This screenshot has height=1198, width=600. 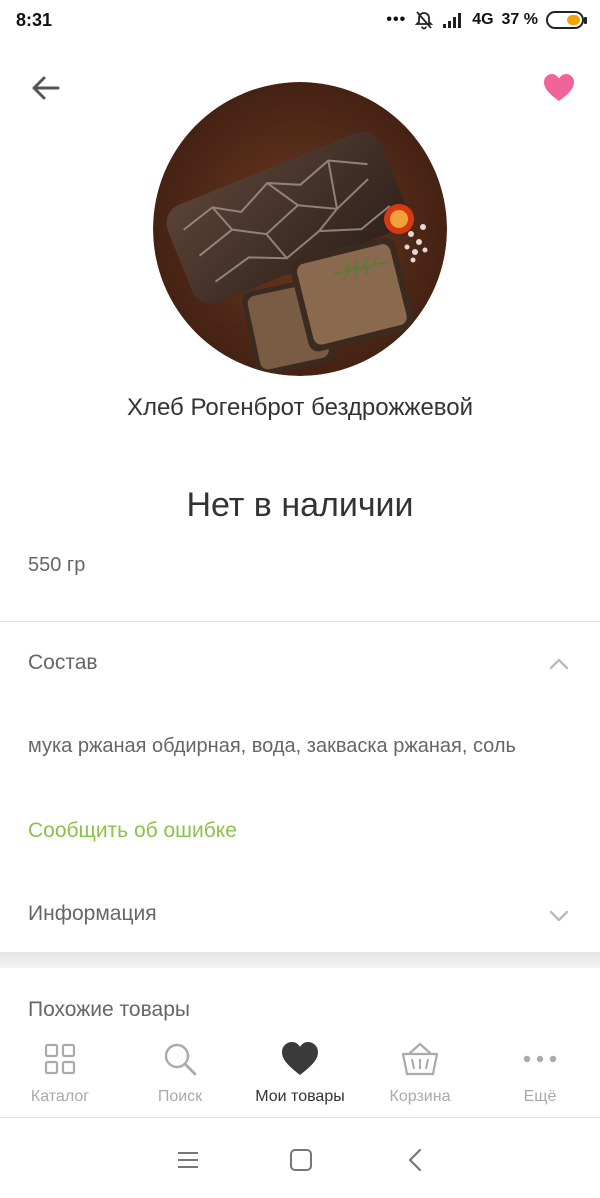 I want to click on composition-section-header: Состав, so click(x=300, y=663).